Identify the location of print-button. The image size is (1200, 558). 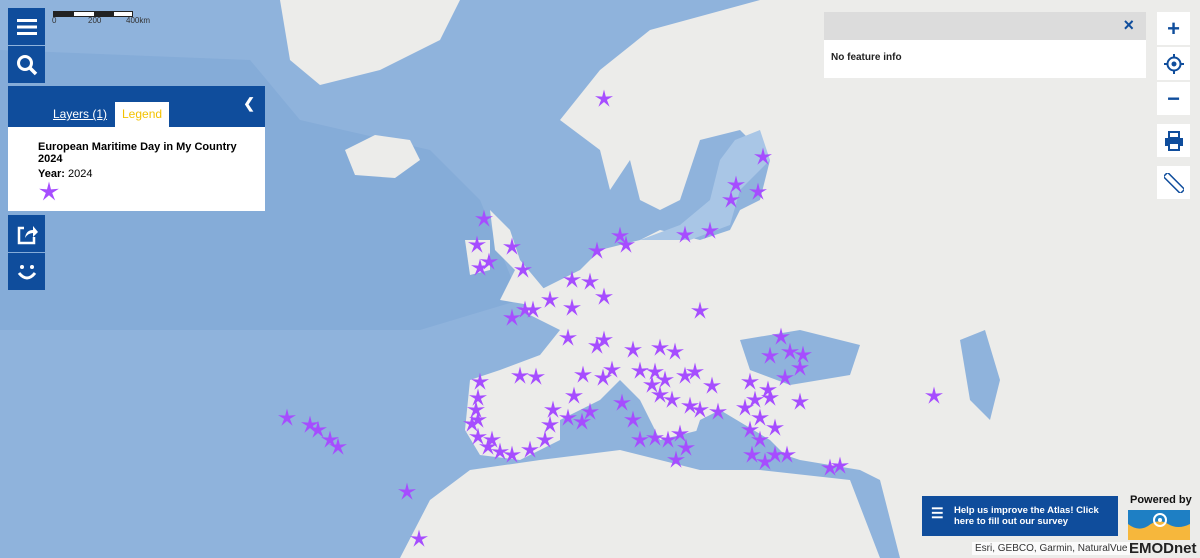
(1173, 140).